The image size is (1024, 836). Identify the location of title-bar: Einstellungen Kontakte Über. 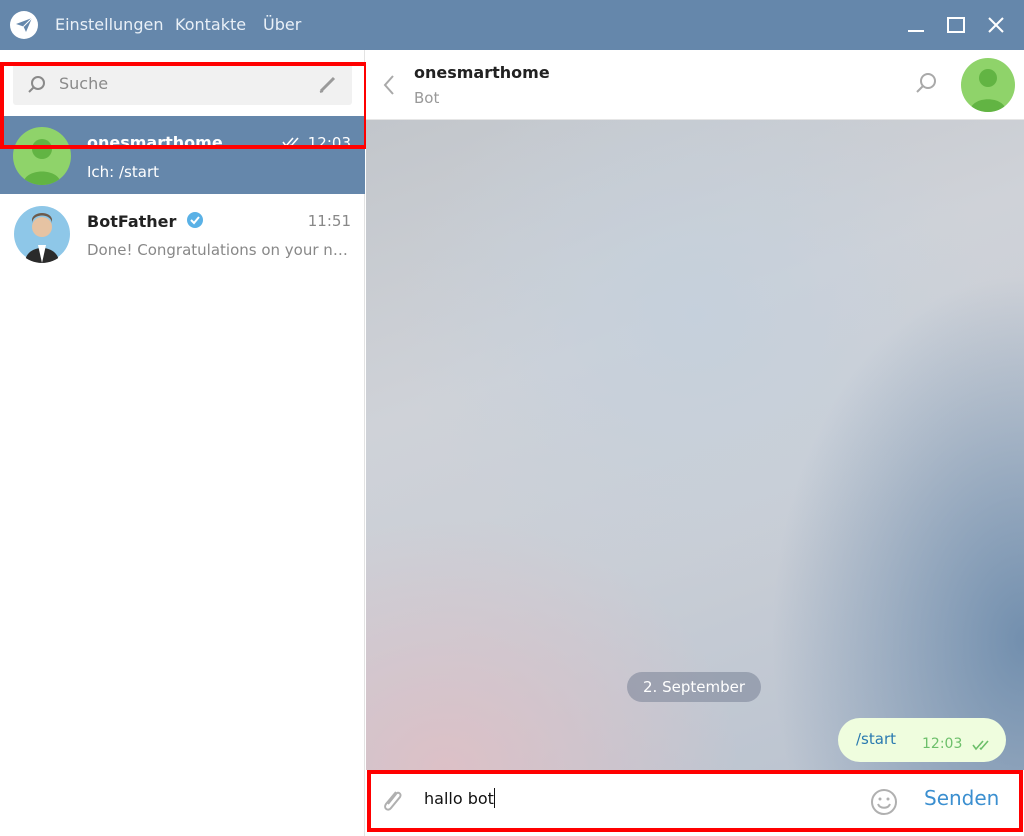
(512, 25).